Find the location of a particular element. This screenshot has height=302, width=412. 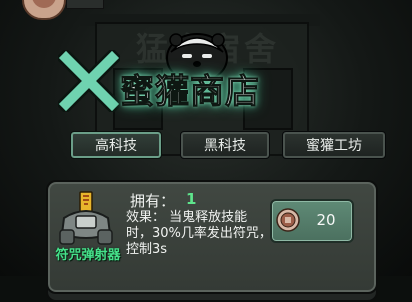

close-button is located at coordinates (89, 81).